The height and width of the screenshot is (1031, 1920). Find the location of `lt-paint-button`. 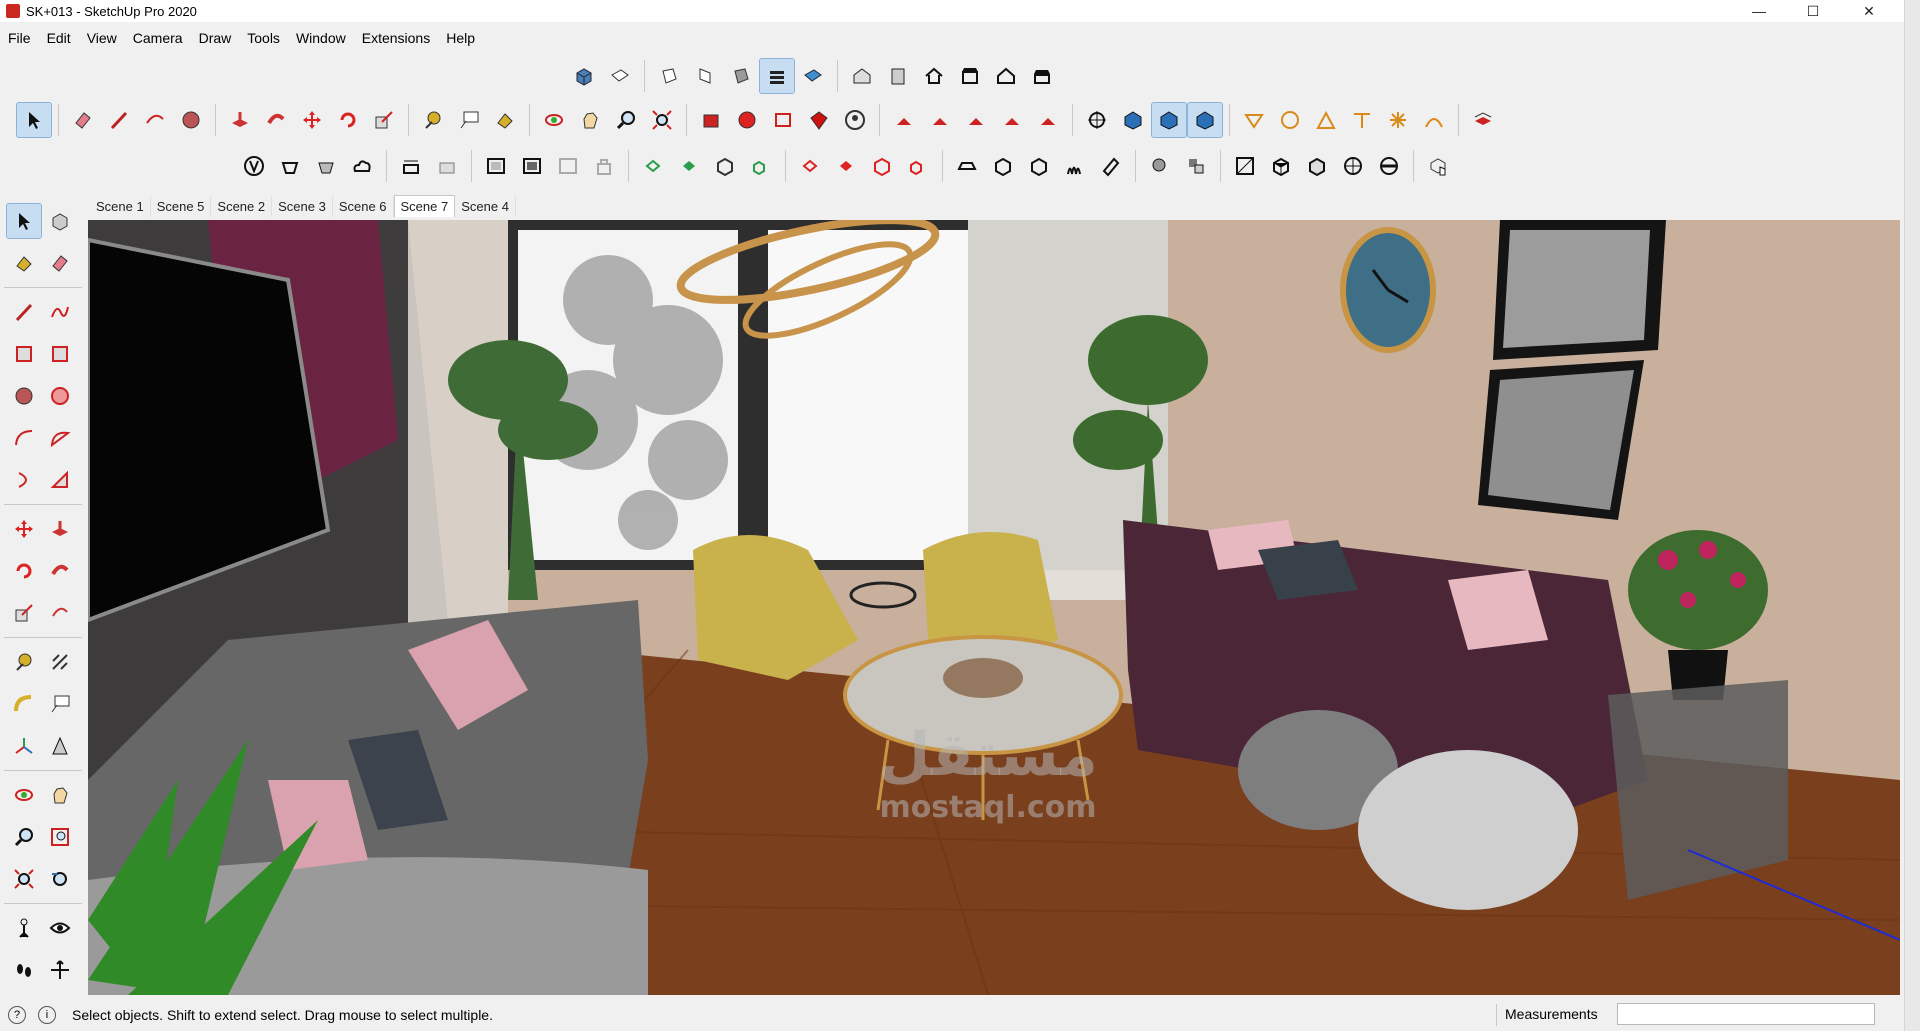

lt-paint-button is located at coordinates (24, 263).